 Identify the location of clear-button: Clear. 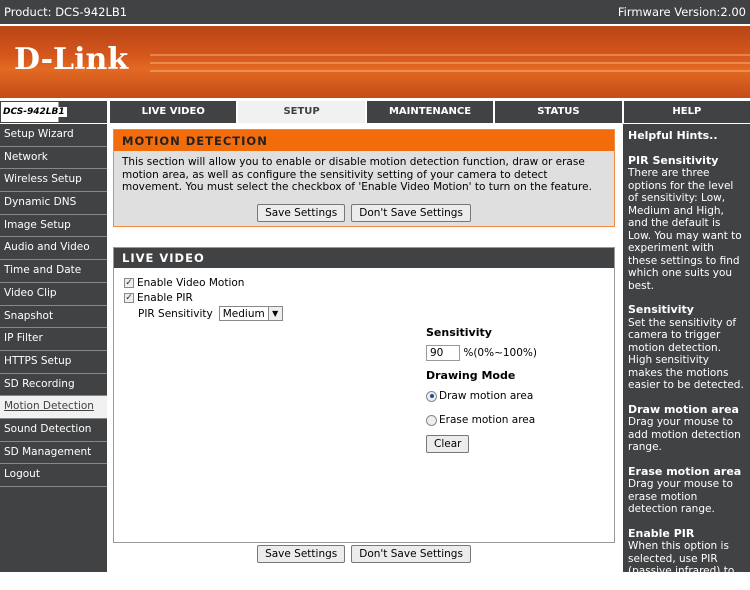
(447, 444).